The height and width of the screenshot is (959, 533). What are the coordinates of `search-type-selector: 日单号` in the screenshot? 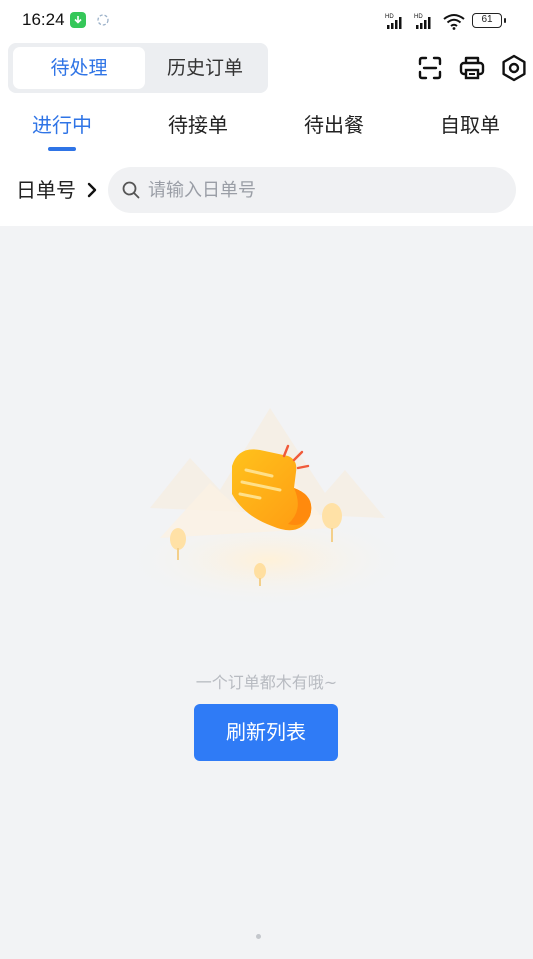 It's located at (46, 190).